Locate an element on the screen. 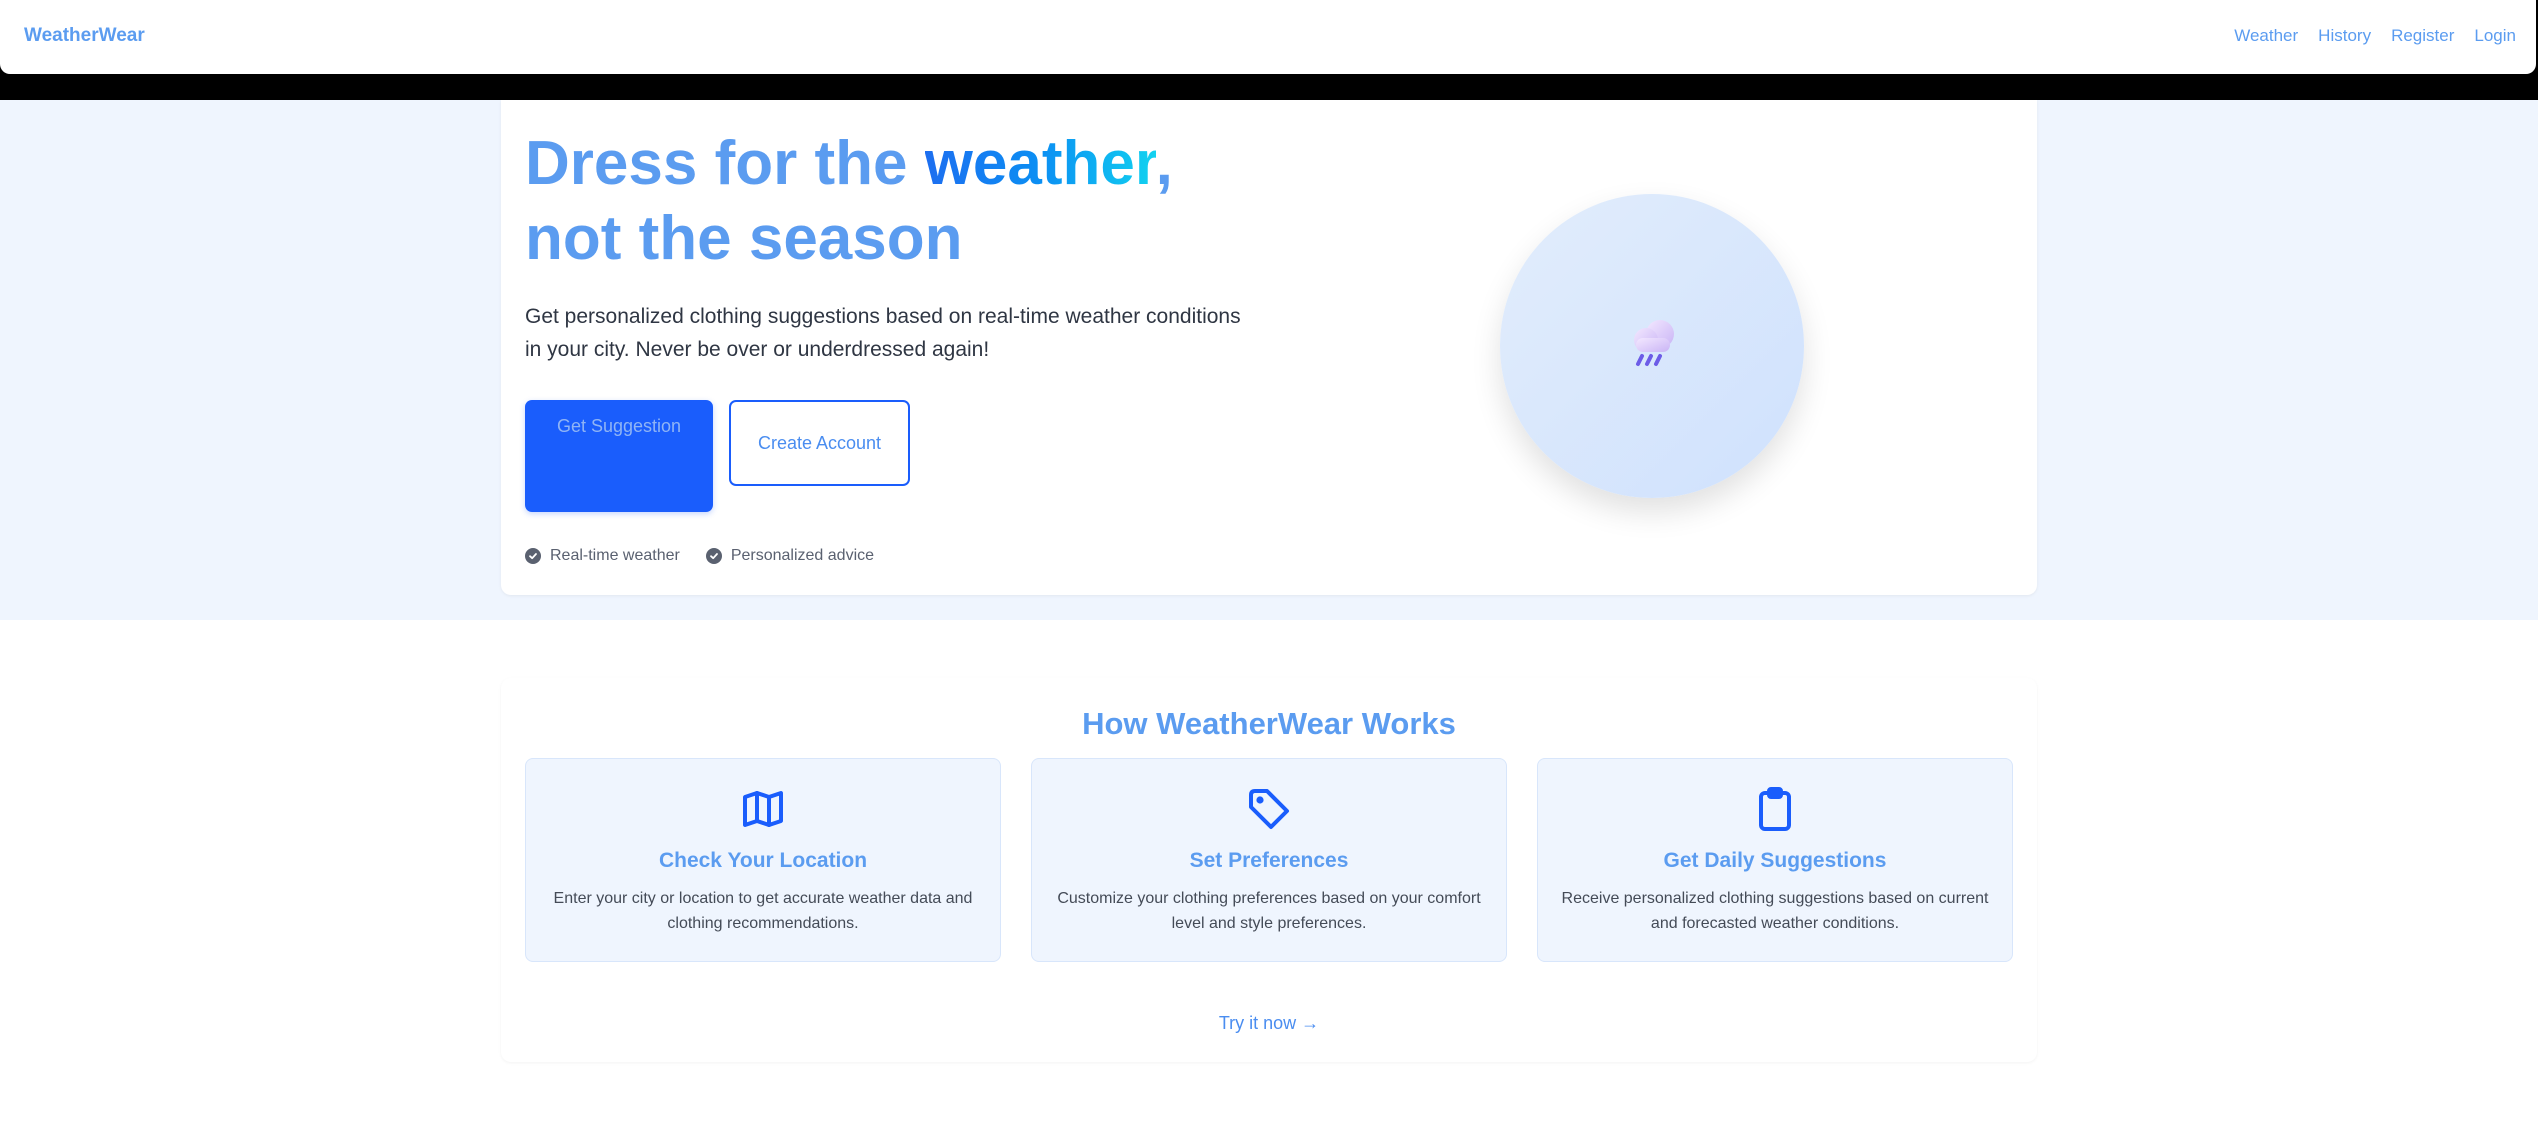 The image size is (2538, 1144). nav-login-link: Login is located at coordinates (2495, 36).